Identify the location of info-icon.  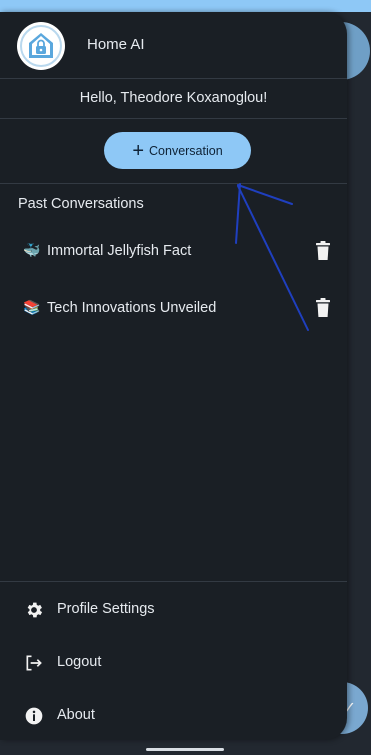
(34, 716).